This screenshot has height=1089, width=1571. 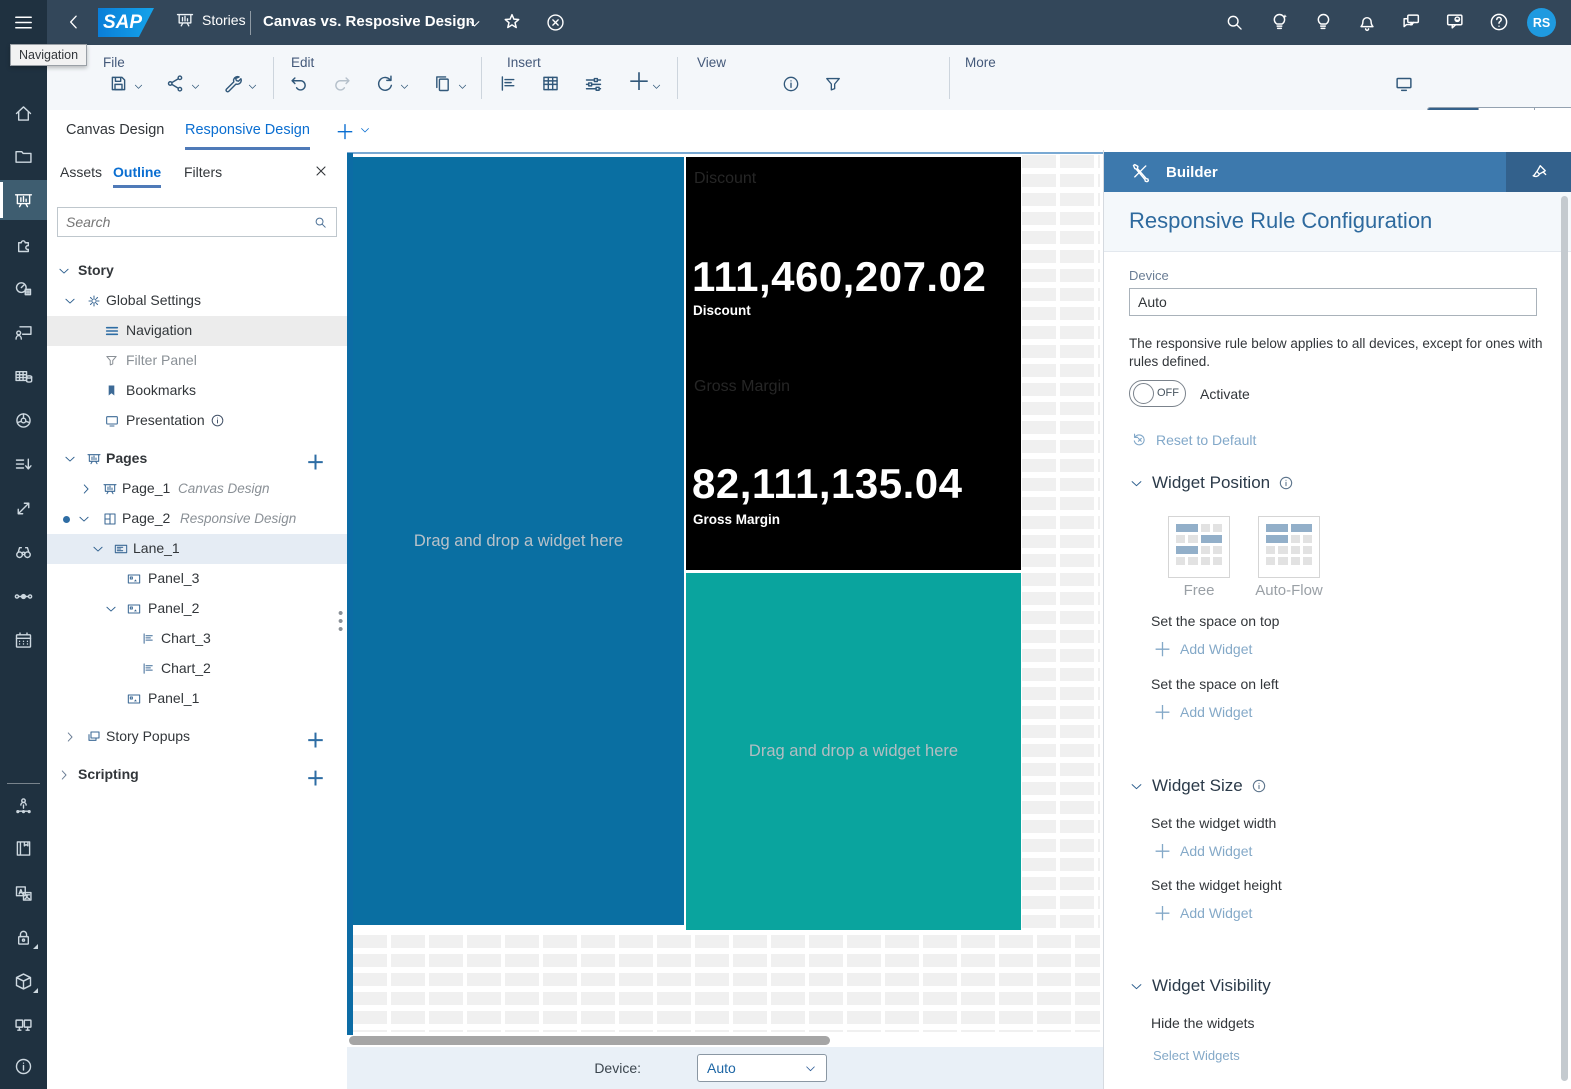 I want to click on stories-menu: Stories, so click(x=210, y=20).